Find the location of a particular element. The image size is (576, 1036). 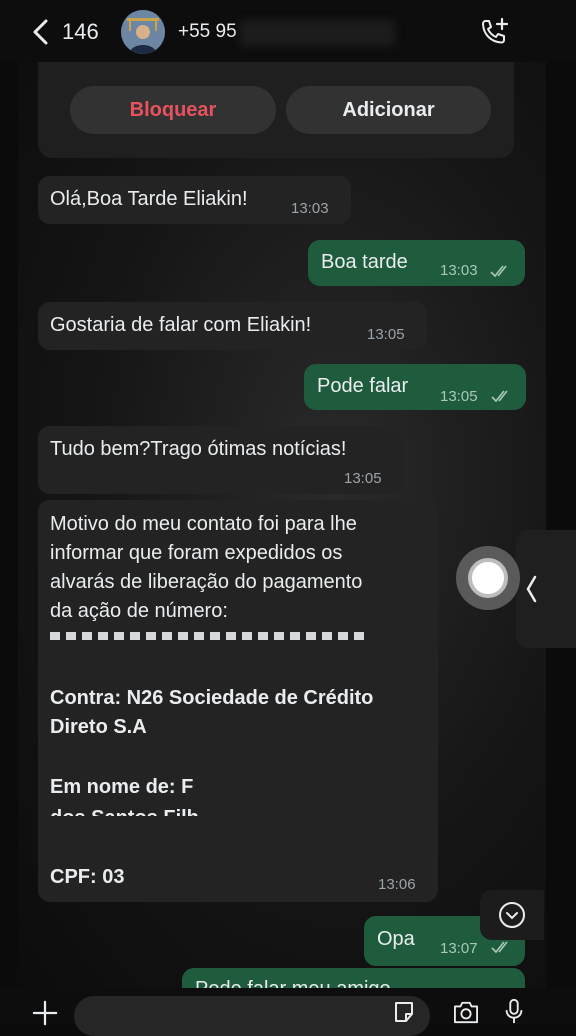

mic-icon is located at coordinates (514, 1011).